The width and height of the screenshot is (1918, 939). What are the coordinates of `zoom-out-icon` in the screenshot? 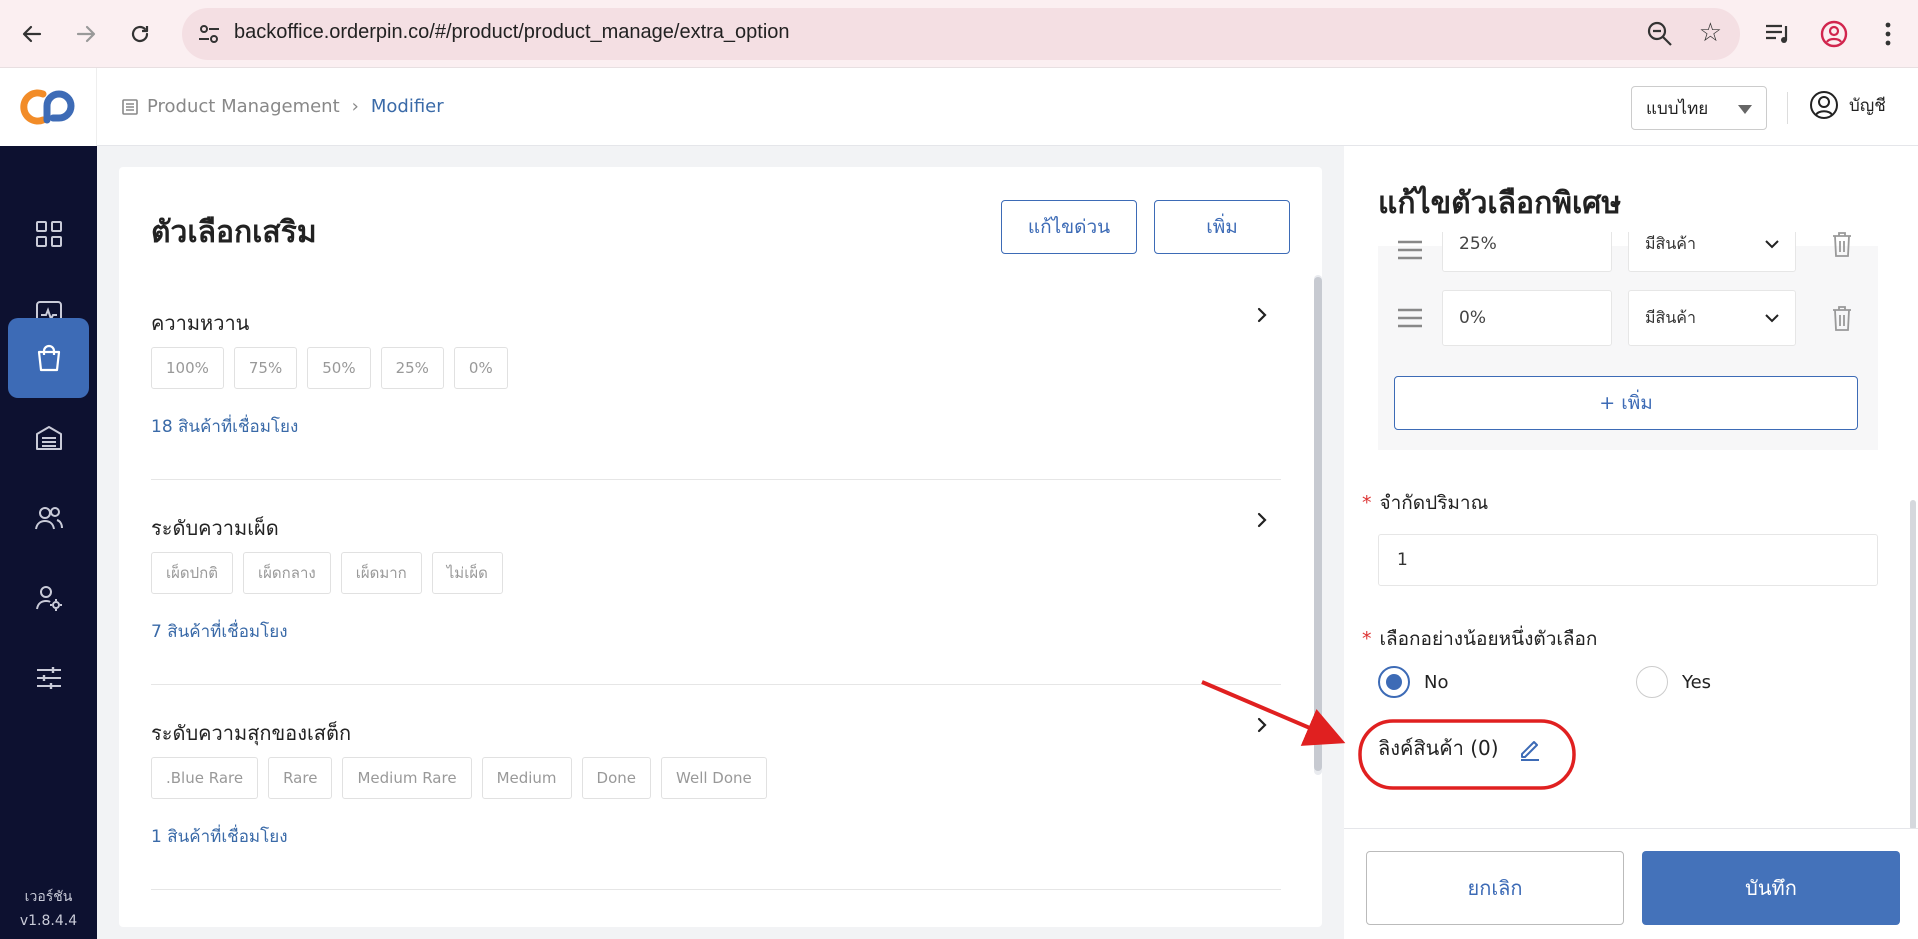 It's located at (1660, 34).